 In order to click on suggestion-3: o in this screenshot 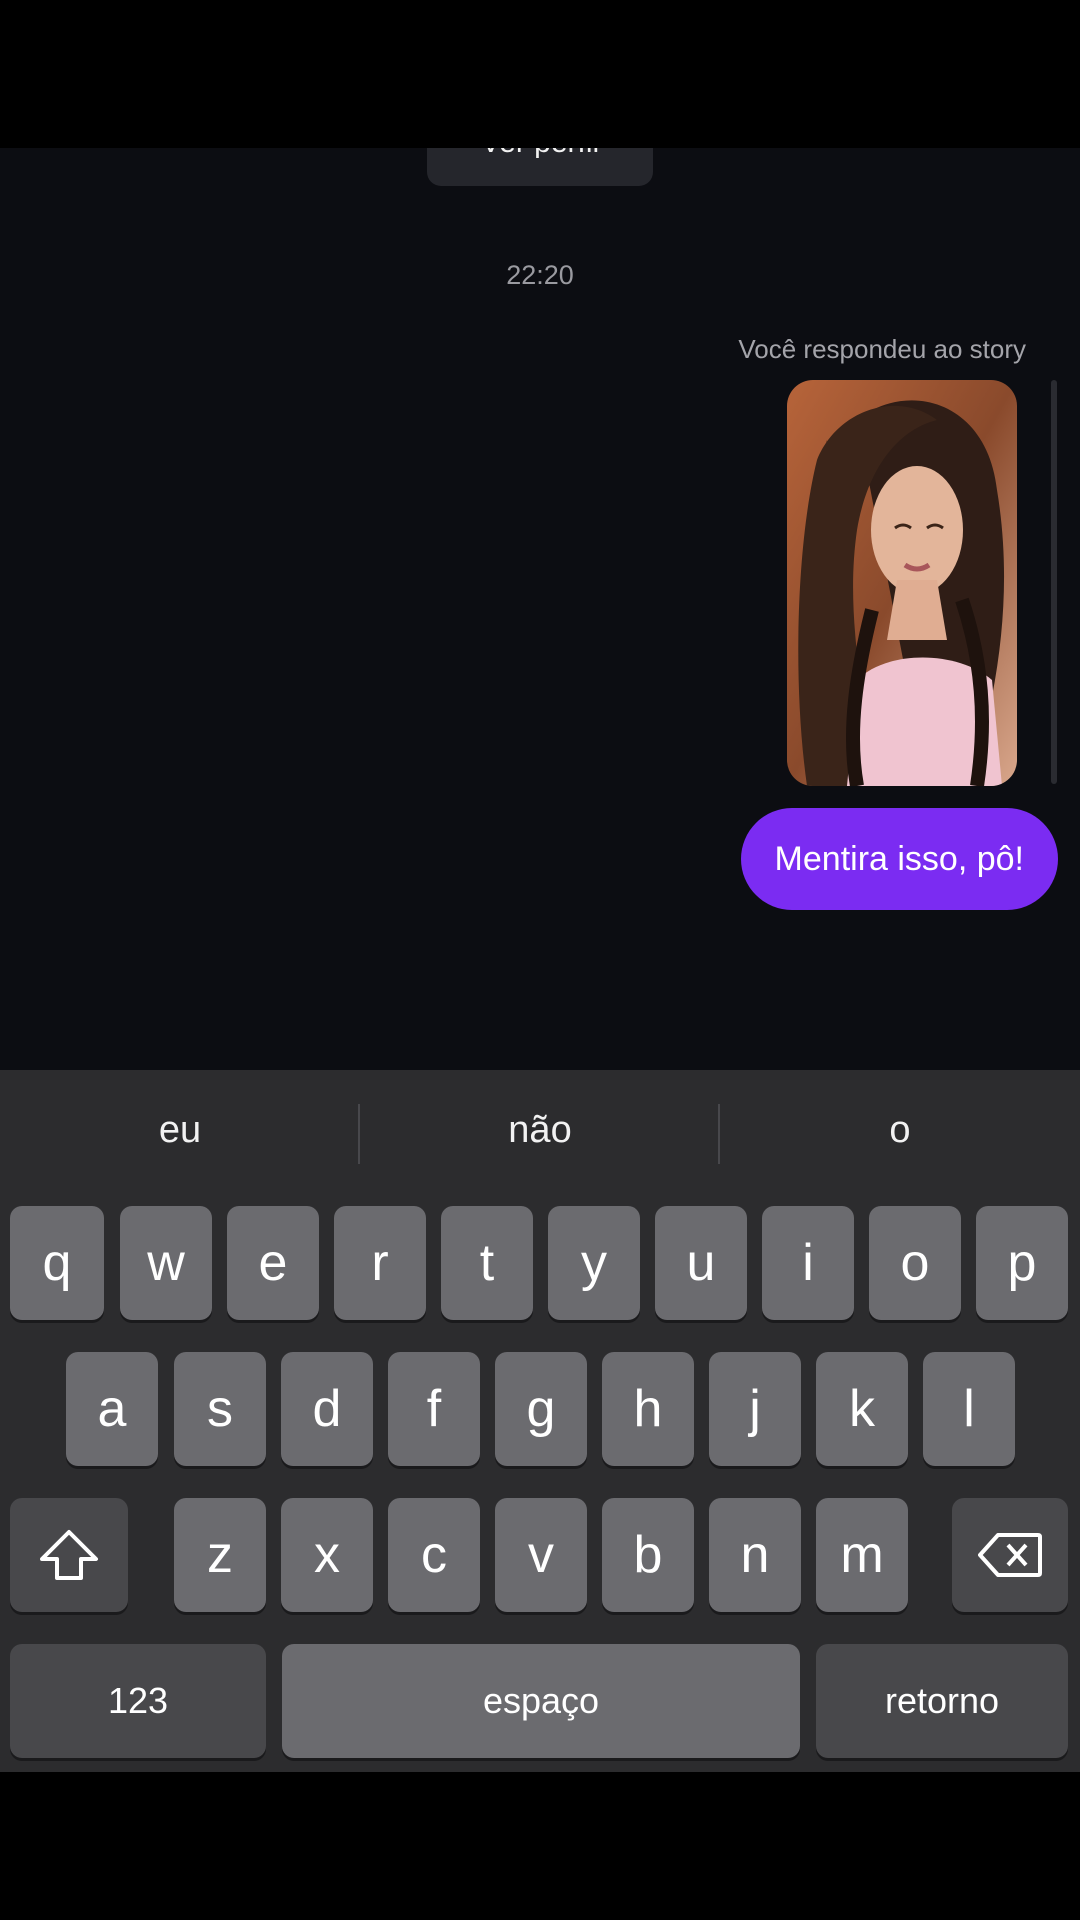, I will do `click(900, 1130)`.